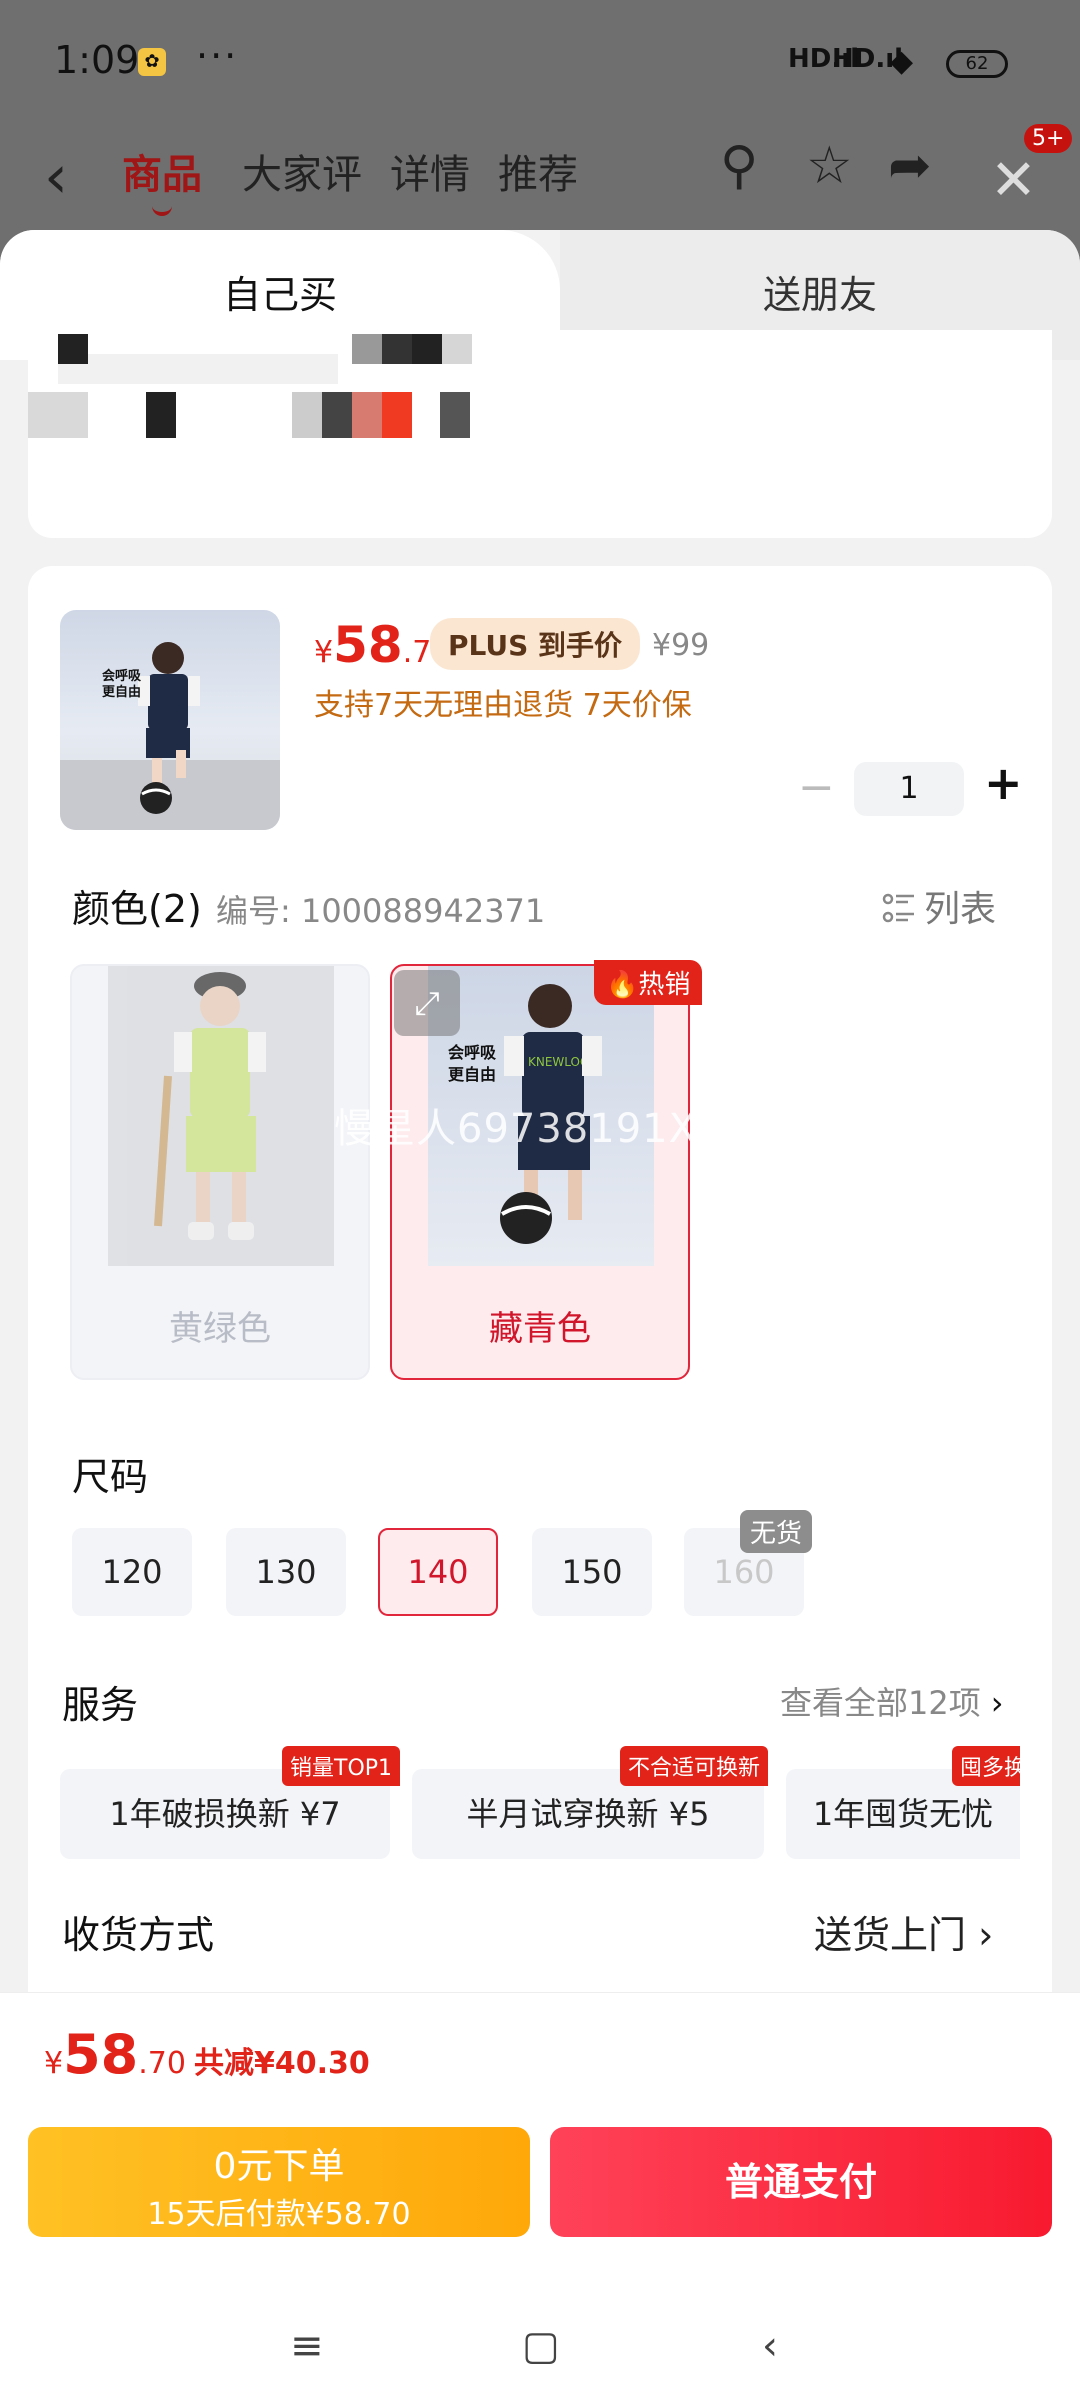  Describe the element at coordinates (960, 909) in the screenshot. I see `list-view-label: 列表` at that location.